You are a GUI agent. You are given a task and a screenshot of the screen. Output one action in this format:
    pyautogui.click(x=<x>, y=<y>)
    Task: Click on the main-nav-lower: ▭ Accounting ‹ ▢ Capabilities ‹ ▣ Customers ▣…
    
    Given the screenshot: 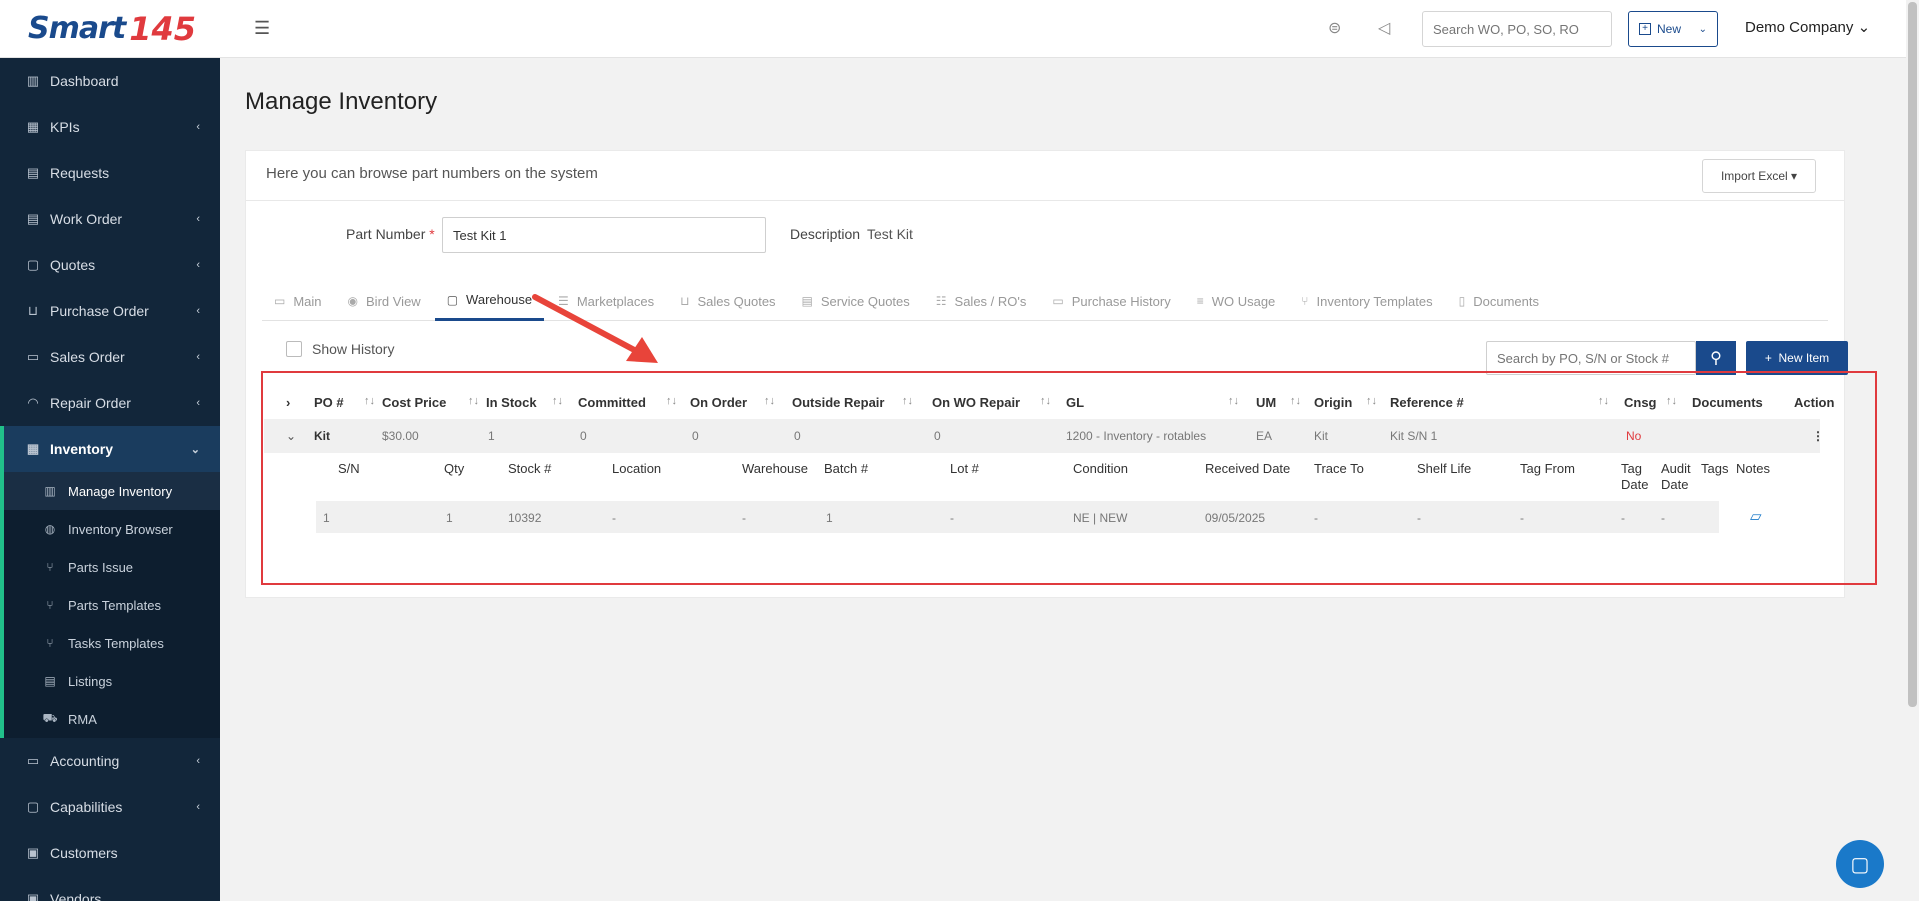 What is the action you would take?
    pyautogui.click(x=110, y=819)
    